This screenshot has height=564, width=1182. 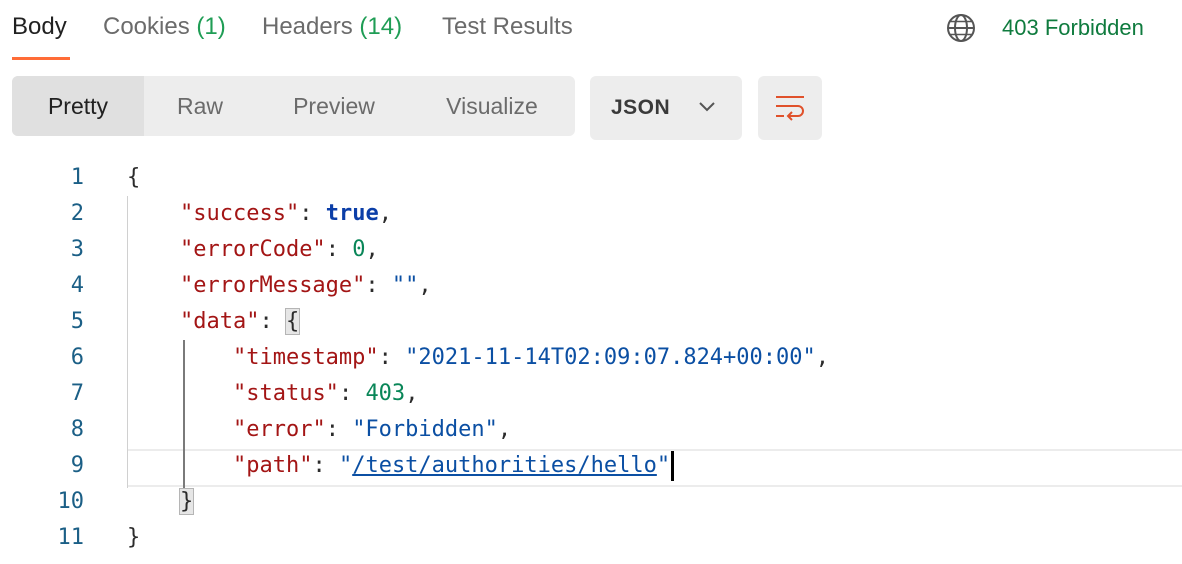 What do you see at coordinates (239, 213) in the screenshot?
I see `json-key: "success"` at bounding box center [239, 213].